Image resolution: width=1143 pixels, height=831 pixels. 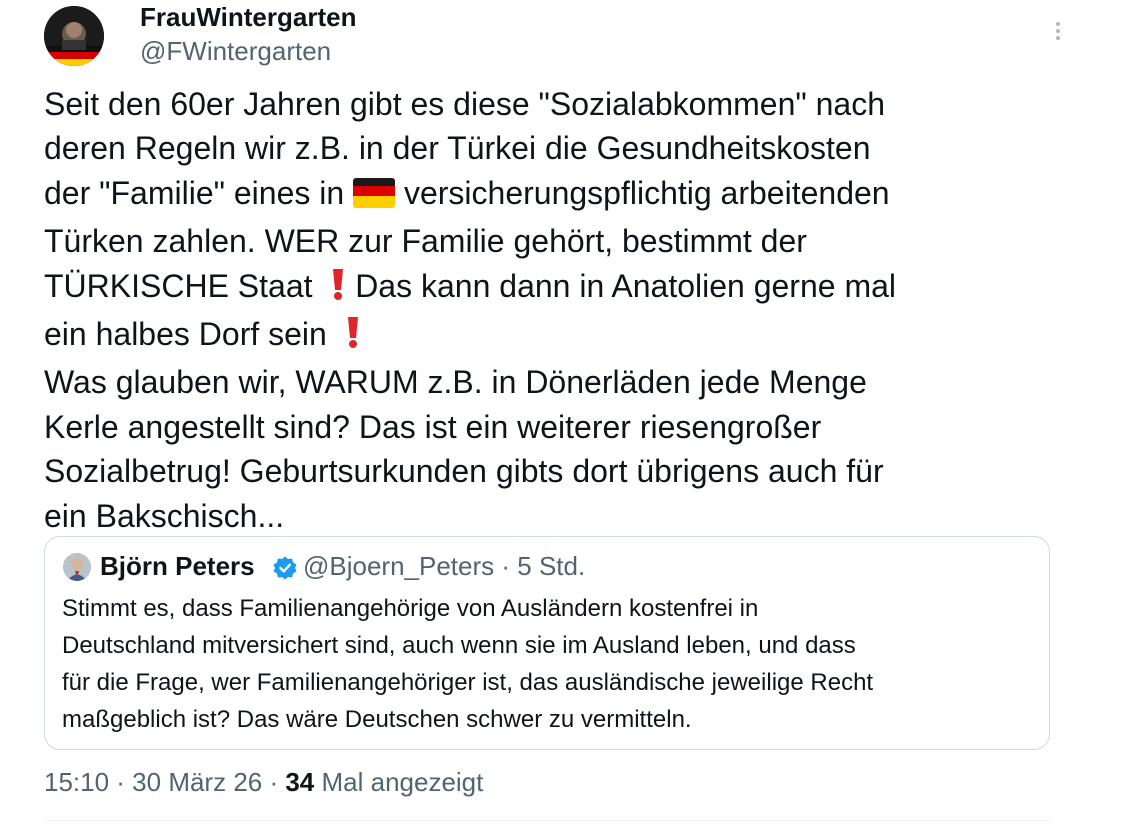 What do you see at coordinates (178, 285) in the screenshot?
I see `tweet-line-part: TÜRKISCHE Staat` at bounding box center [178, 285].